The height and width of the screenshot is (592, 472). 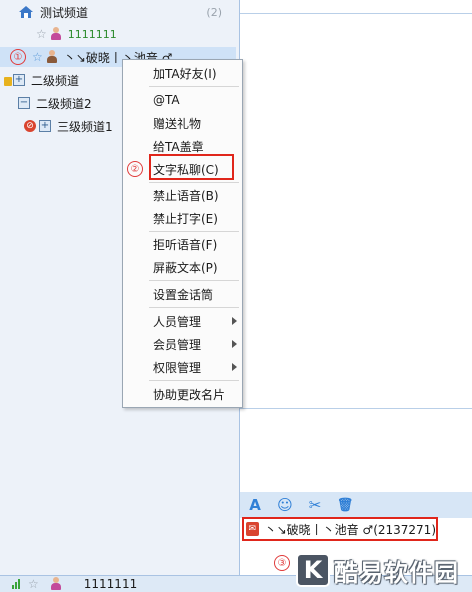 What do you see at coordinates (191, 167) in the screenshot?
I see `private-chat-highlight-box` at bounding box center [191, 167].